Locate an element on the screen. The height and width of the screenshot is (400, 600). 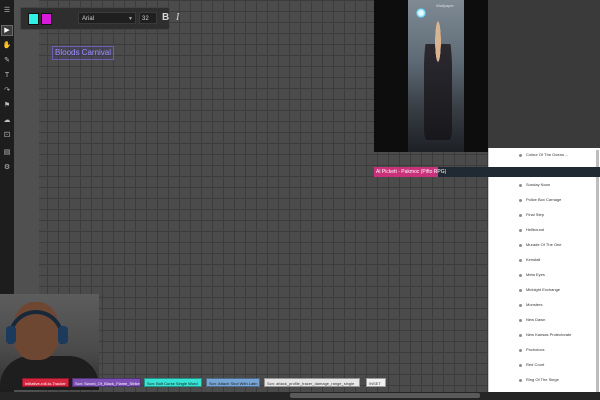
character-art-overlay: Wallpaper is located at coordinates (437, 76).